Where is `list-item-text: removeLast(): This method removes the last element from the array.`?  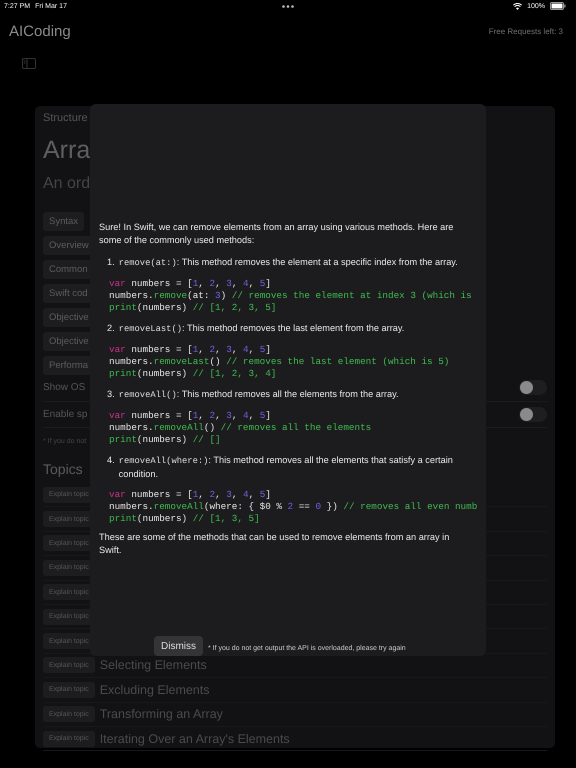 list-item-text: removeLast(): This method removes the last element from the array. is located at coordinates (261, 329).